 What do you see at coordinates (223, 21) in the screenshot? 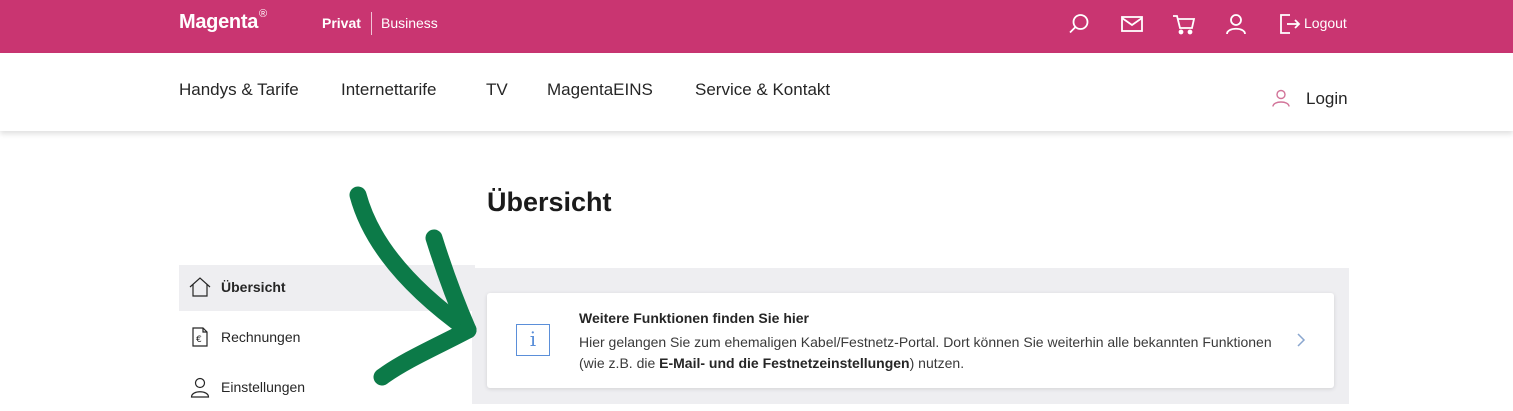
I see `brand-logo: Magenta®` at bounding box center [223, 21].